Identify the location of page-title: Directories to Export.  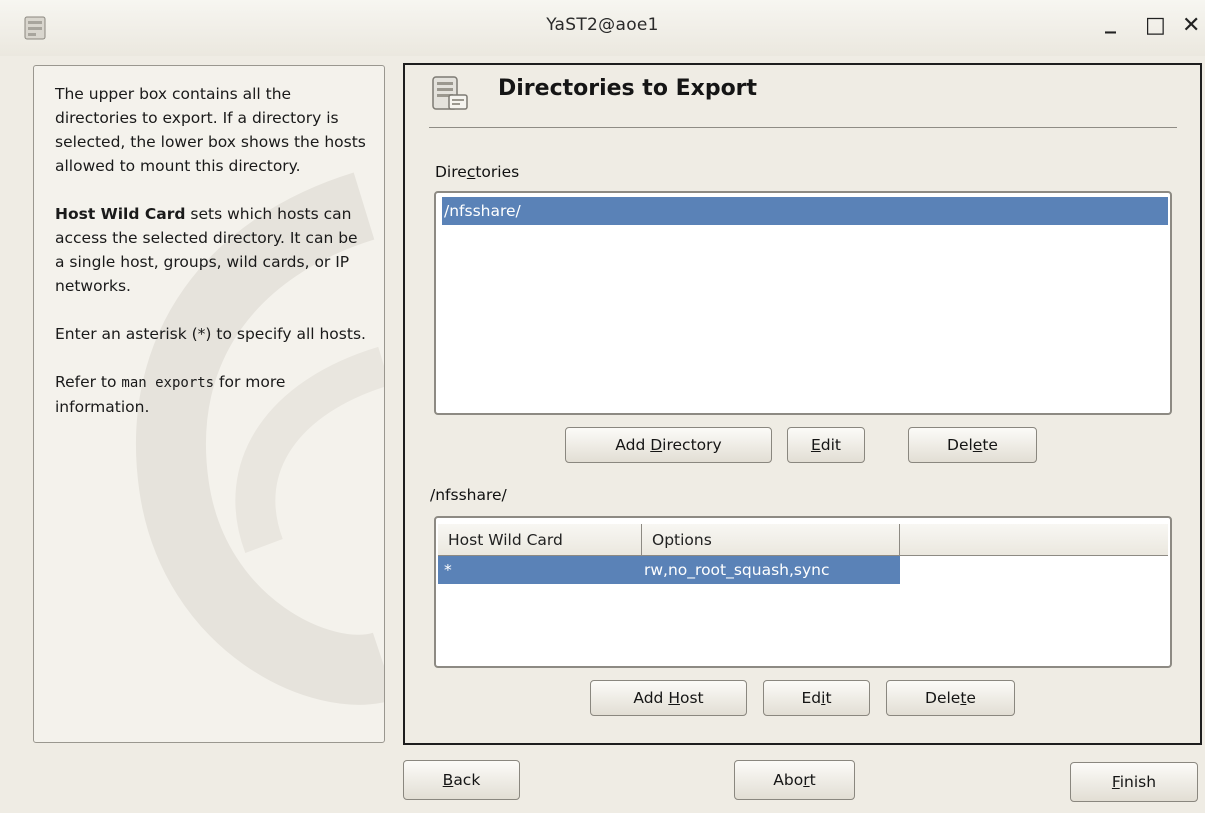
(628, 88).